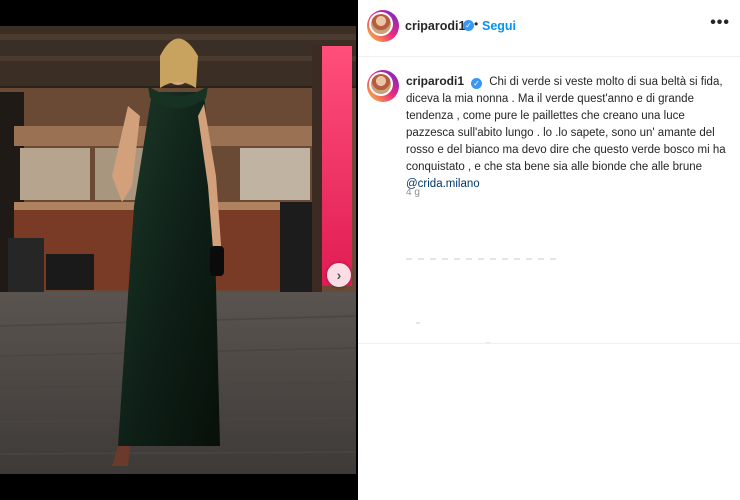 The image size is (740, 500). I want to click on faded-mark, so click(418, 323).